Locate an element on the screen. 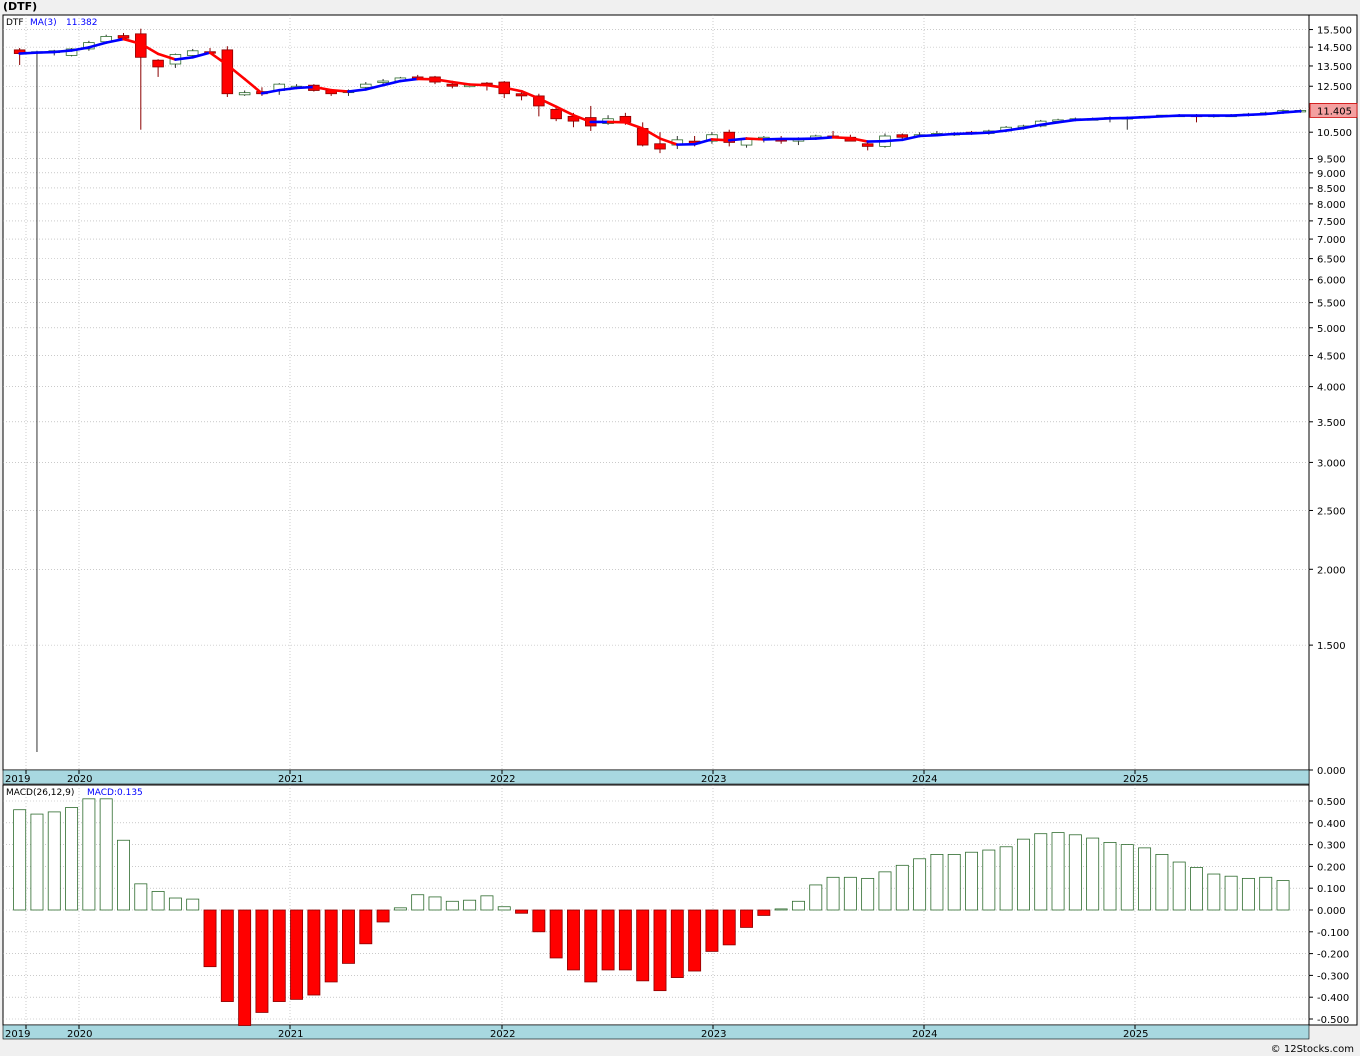  price-legend-ma: MA(3) is located at coordinates (43, 23).